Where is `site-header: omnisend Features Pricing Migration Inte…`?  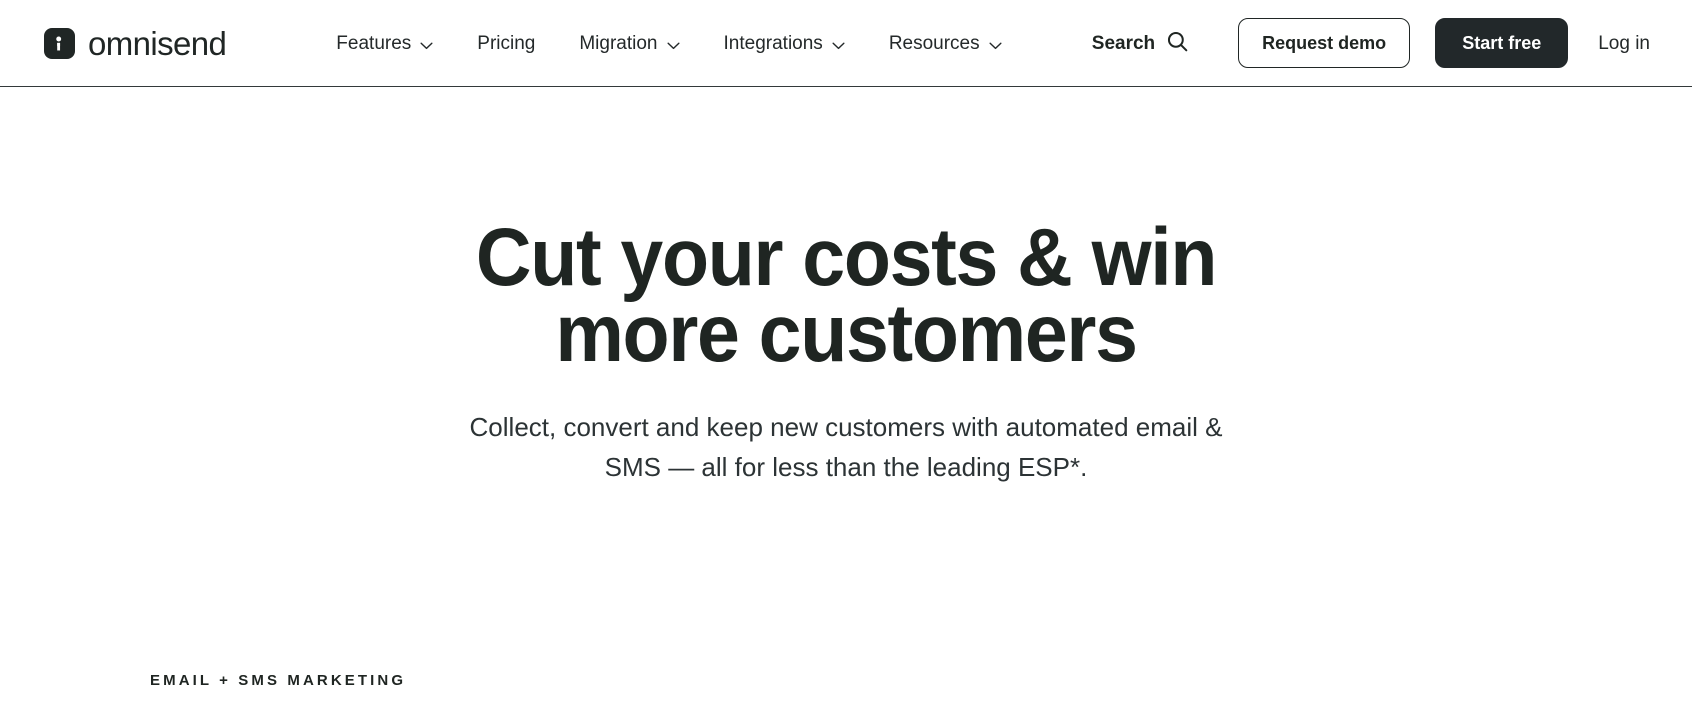
site-header: omnisend Features Pricing Migration Inte… is located at coordinates (846, 43).